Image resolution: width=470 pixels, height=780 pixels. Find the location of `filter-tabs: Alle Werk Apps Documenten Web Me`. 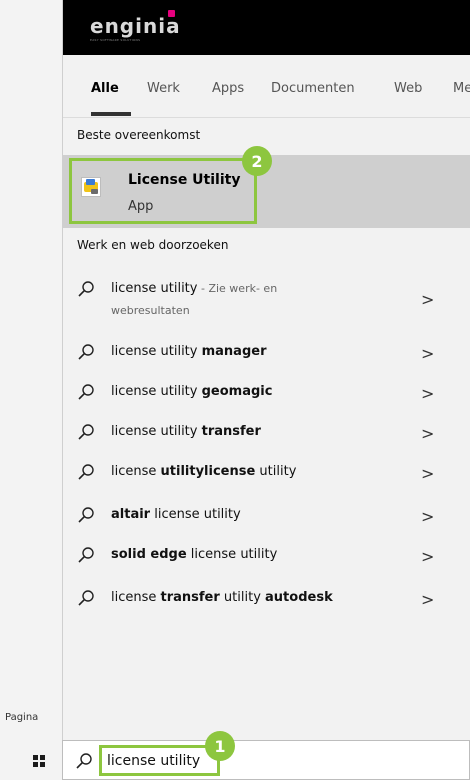

filter-tabs: Alle Werk Apps Documenten Web Me is located at coordinates (266, 86).